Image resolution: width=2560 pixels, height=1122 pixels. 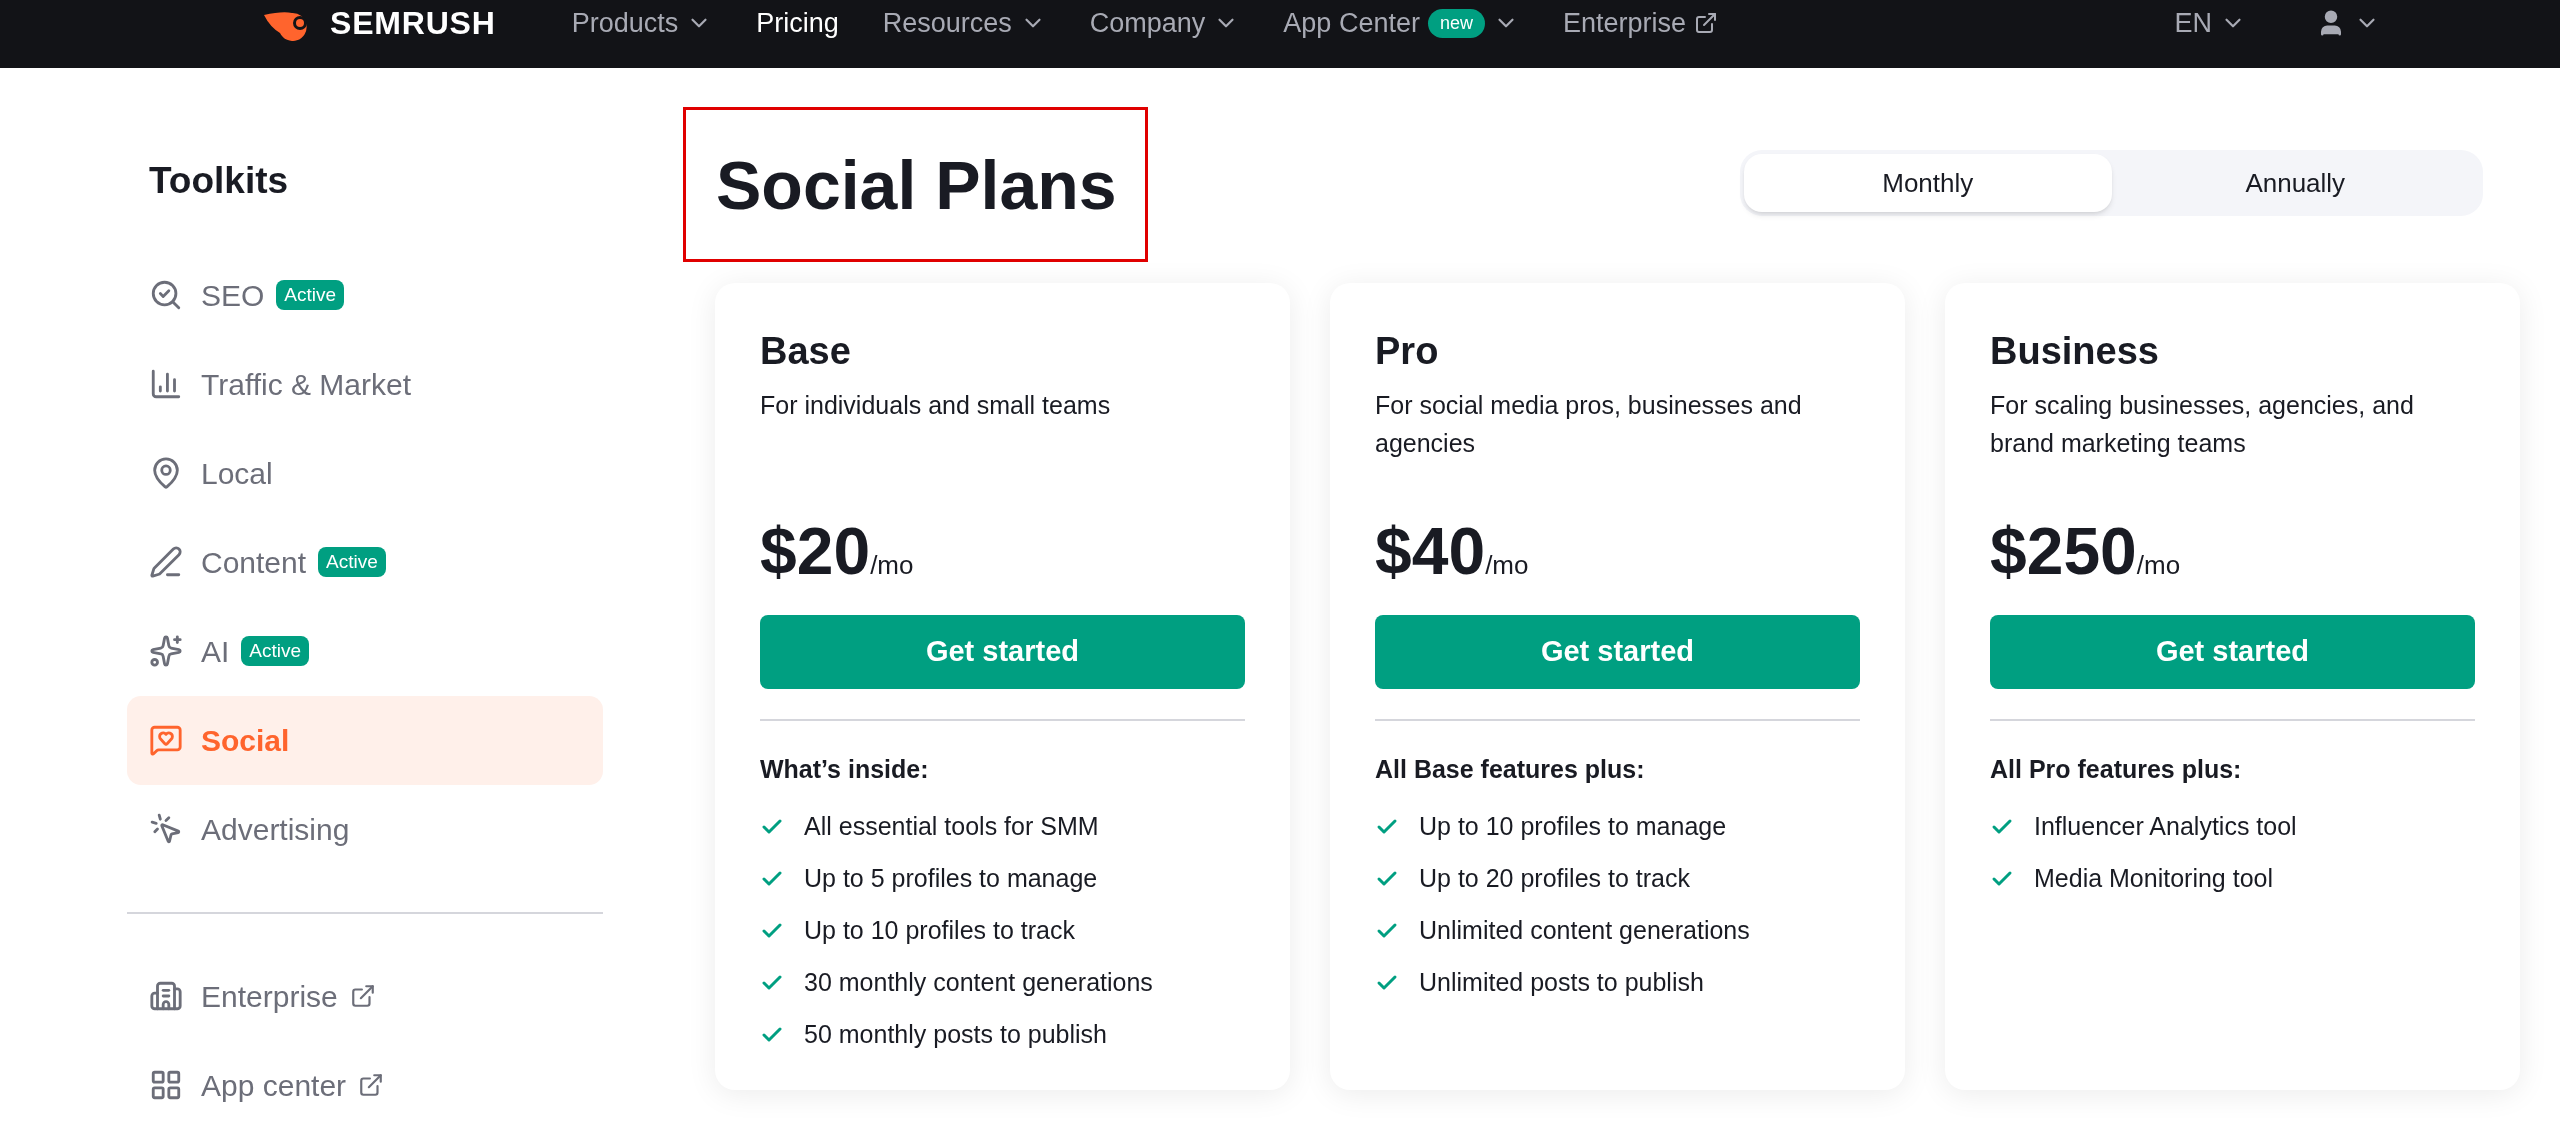 I want to click on grid-icon, so click(x=166, y=1085).